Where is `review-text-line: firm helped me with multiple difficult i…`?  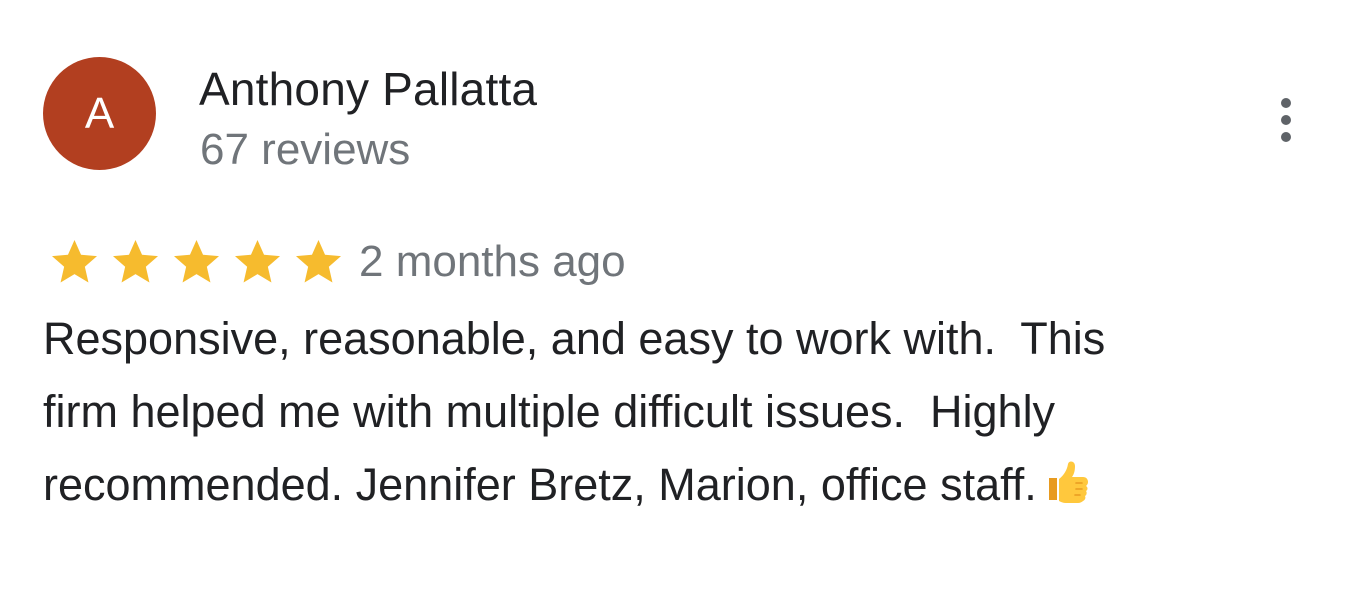 review-text-line: firm helped me with multiple difficult i… is located at coordinates (549, 411).